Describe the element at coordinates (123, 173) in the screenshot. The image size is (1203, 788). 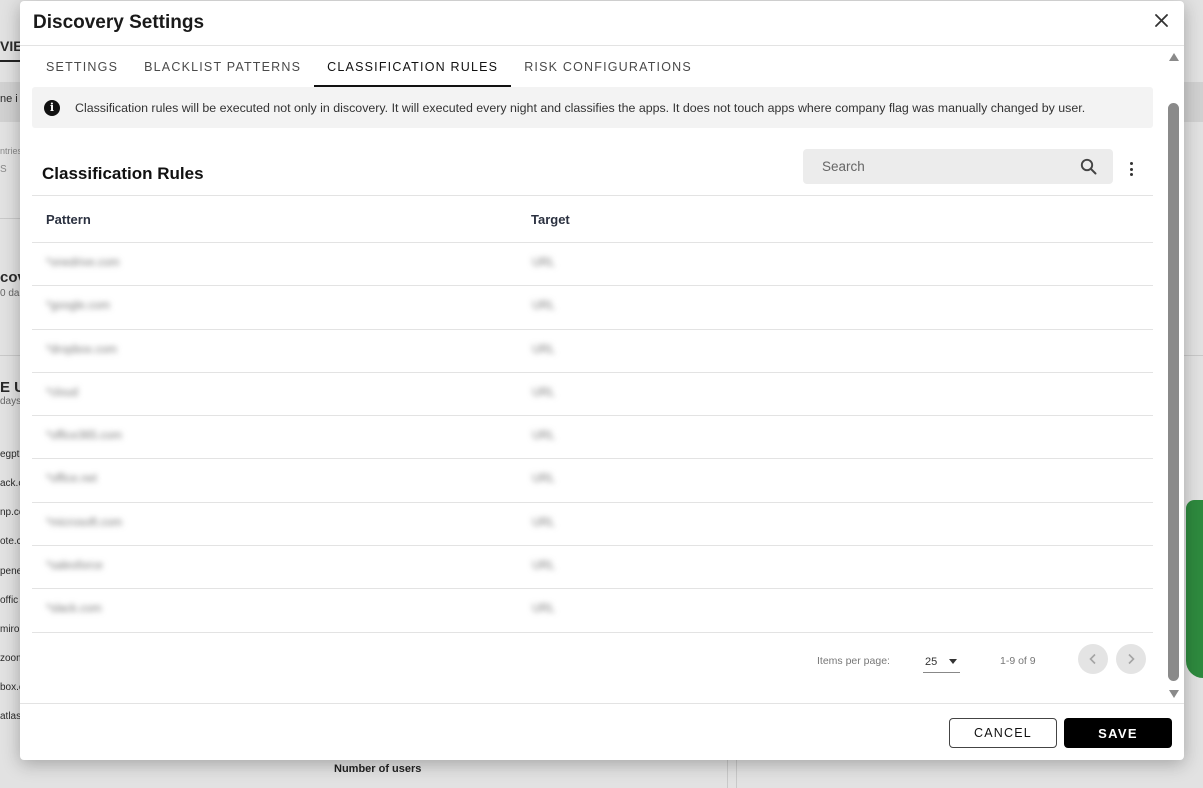
I see `section-title: Classification Rules` at that location.